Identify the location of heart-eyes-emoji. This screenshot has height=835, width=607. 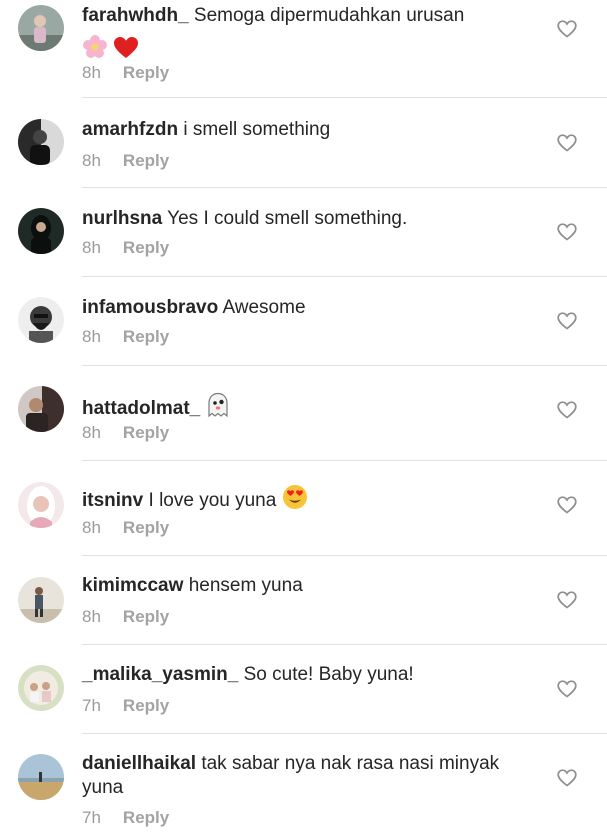
(295, 500).